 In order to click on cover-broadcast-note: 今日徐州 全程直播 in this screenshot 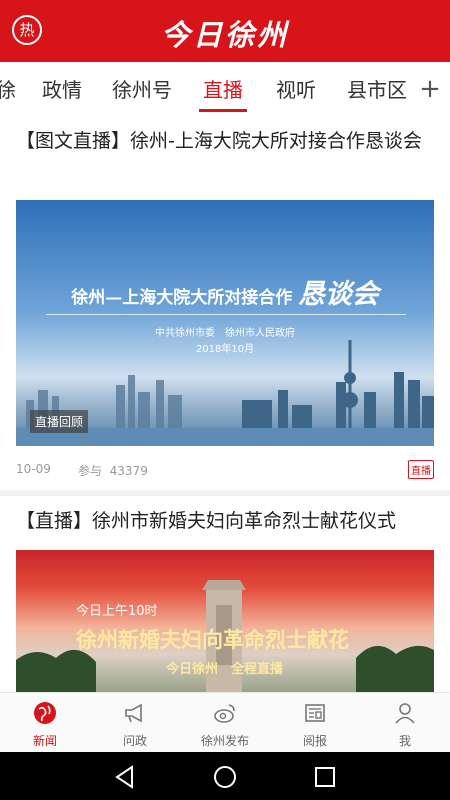, I will do `click(225, 669)`.